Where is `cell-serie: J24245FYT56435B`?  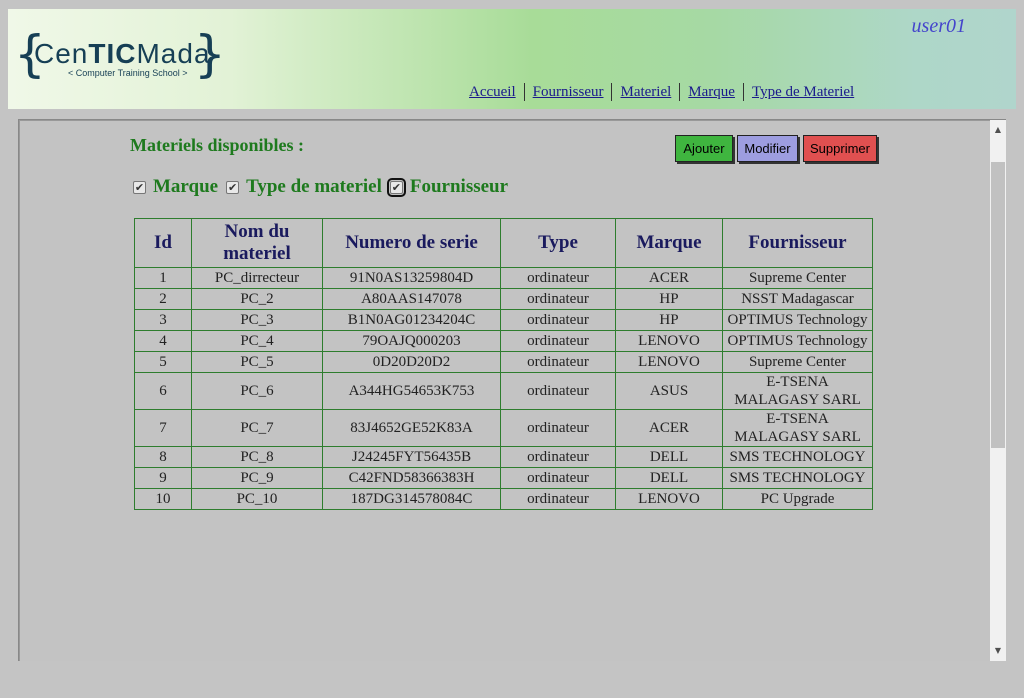 cell-serie: J24245FYT56435B is located at coordinates (411, 457).